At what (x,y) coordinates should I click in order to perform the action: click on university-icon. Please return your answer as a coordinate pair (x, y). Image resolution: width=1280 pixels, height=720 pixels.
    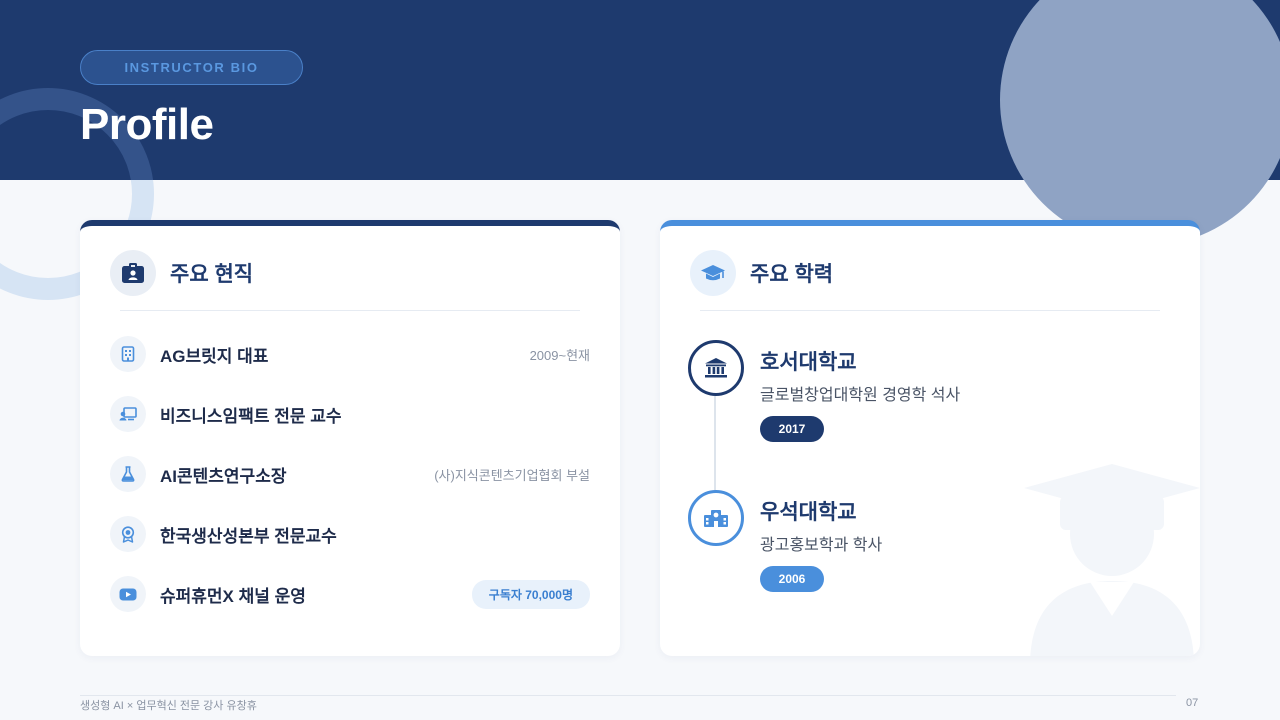
    Looking at the image, I should click on (716, 368).